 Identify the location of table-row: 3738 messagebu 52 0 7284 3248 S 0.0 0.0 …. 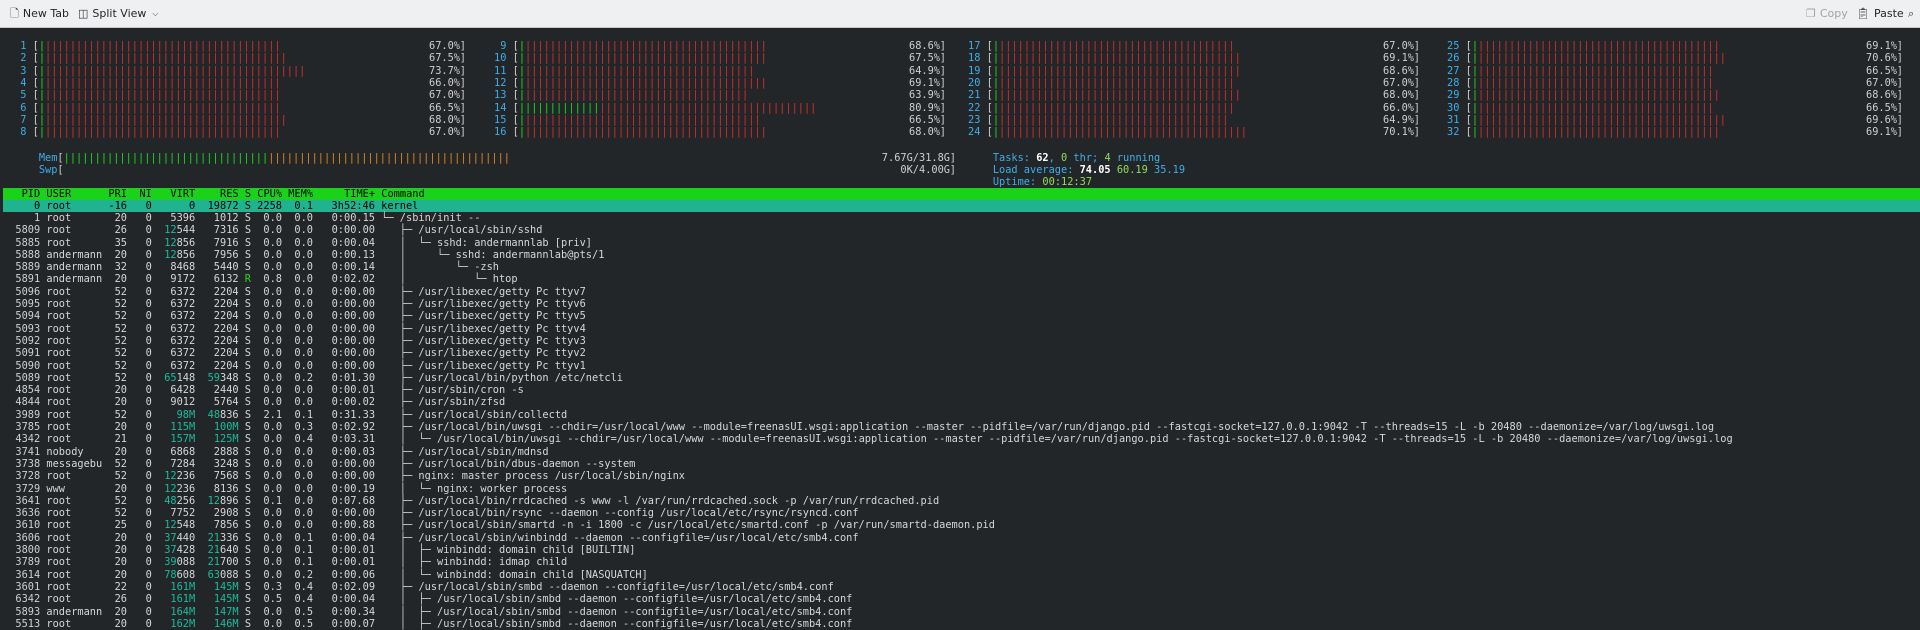
(868, 464).